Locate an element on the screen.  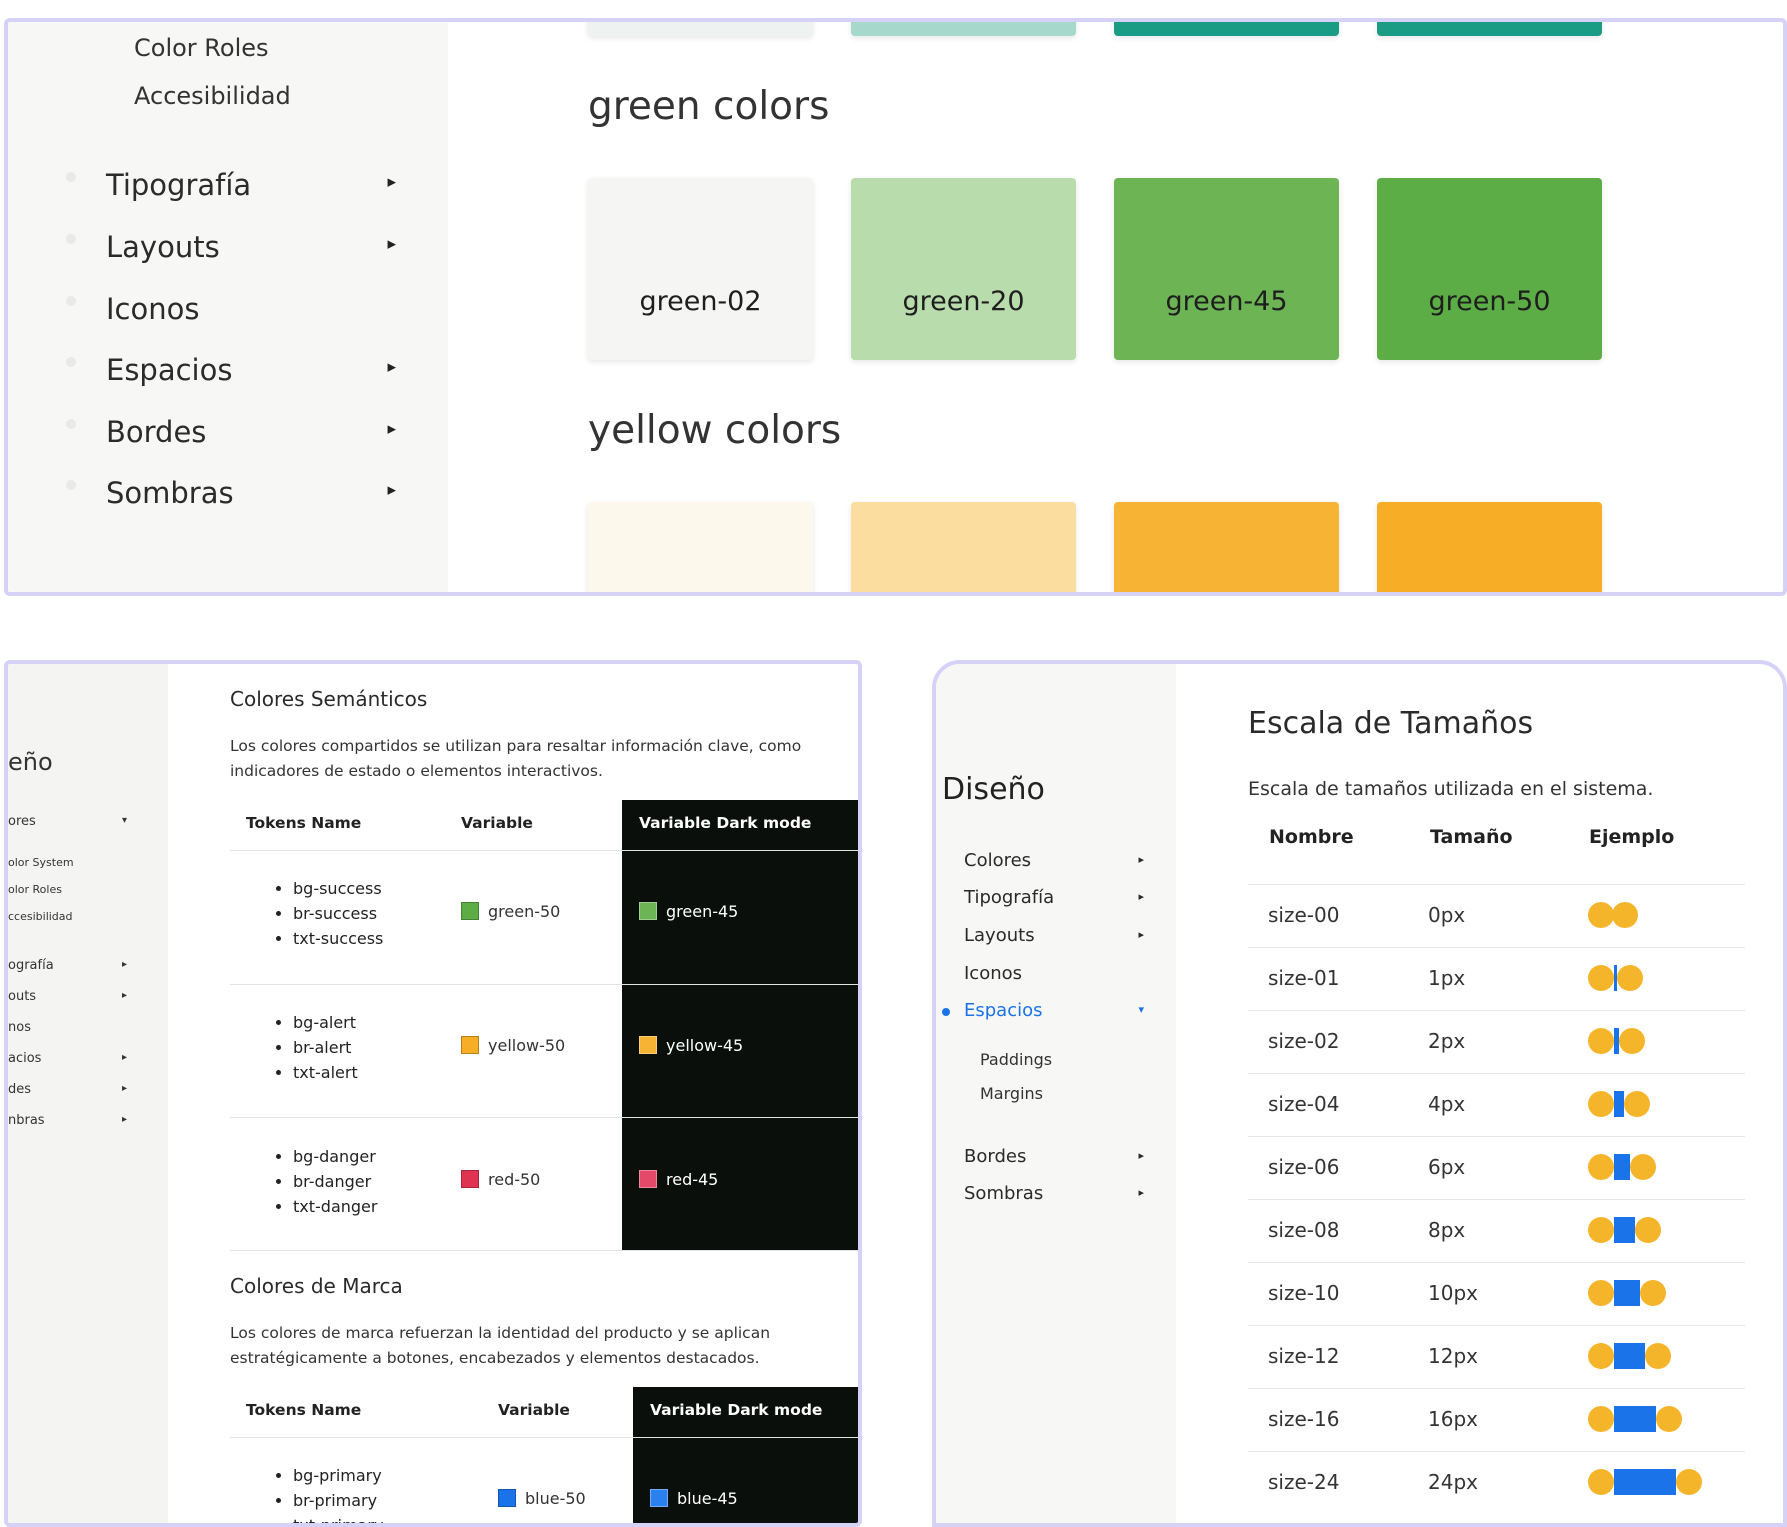
size-value: 8px is located at coordinates (1447, 1230).